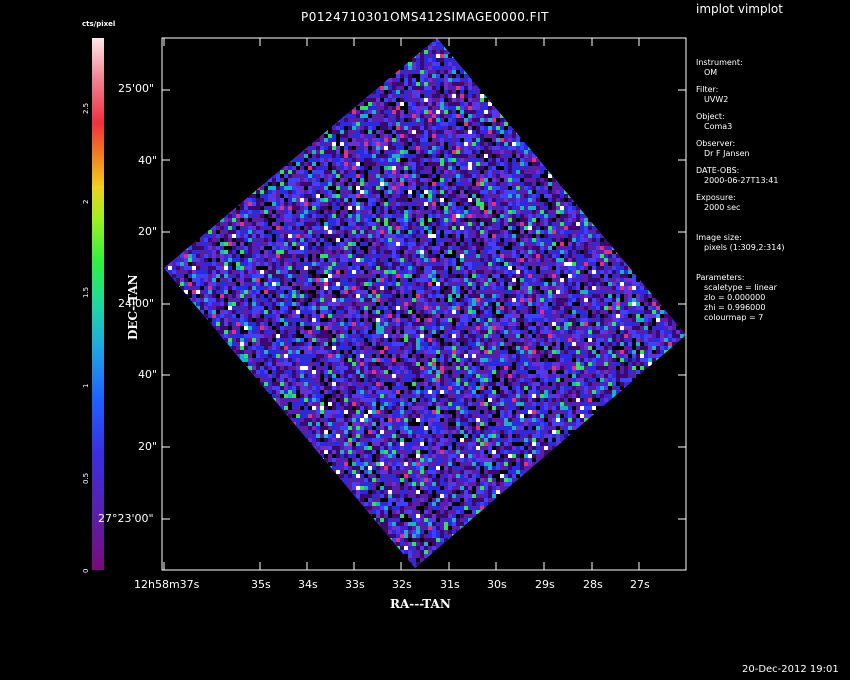 This screenshot has width=850, height=680. I want to click on info-image-size: Image size: pixels (1:309,2:314), so click(740, 242).